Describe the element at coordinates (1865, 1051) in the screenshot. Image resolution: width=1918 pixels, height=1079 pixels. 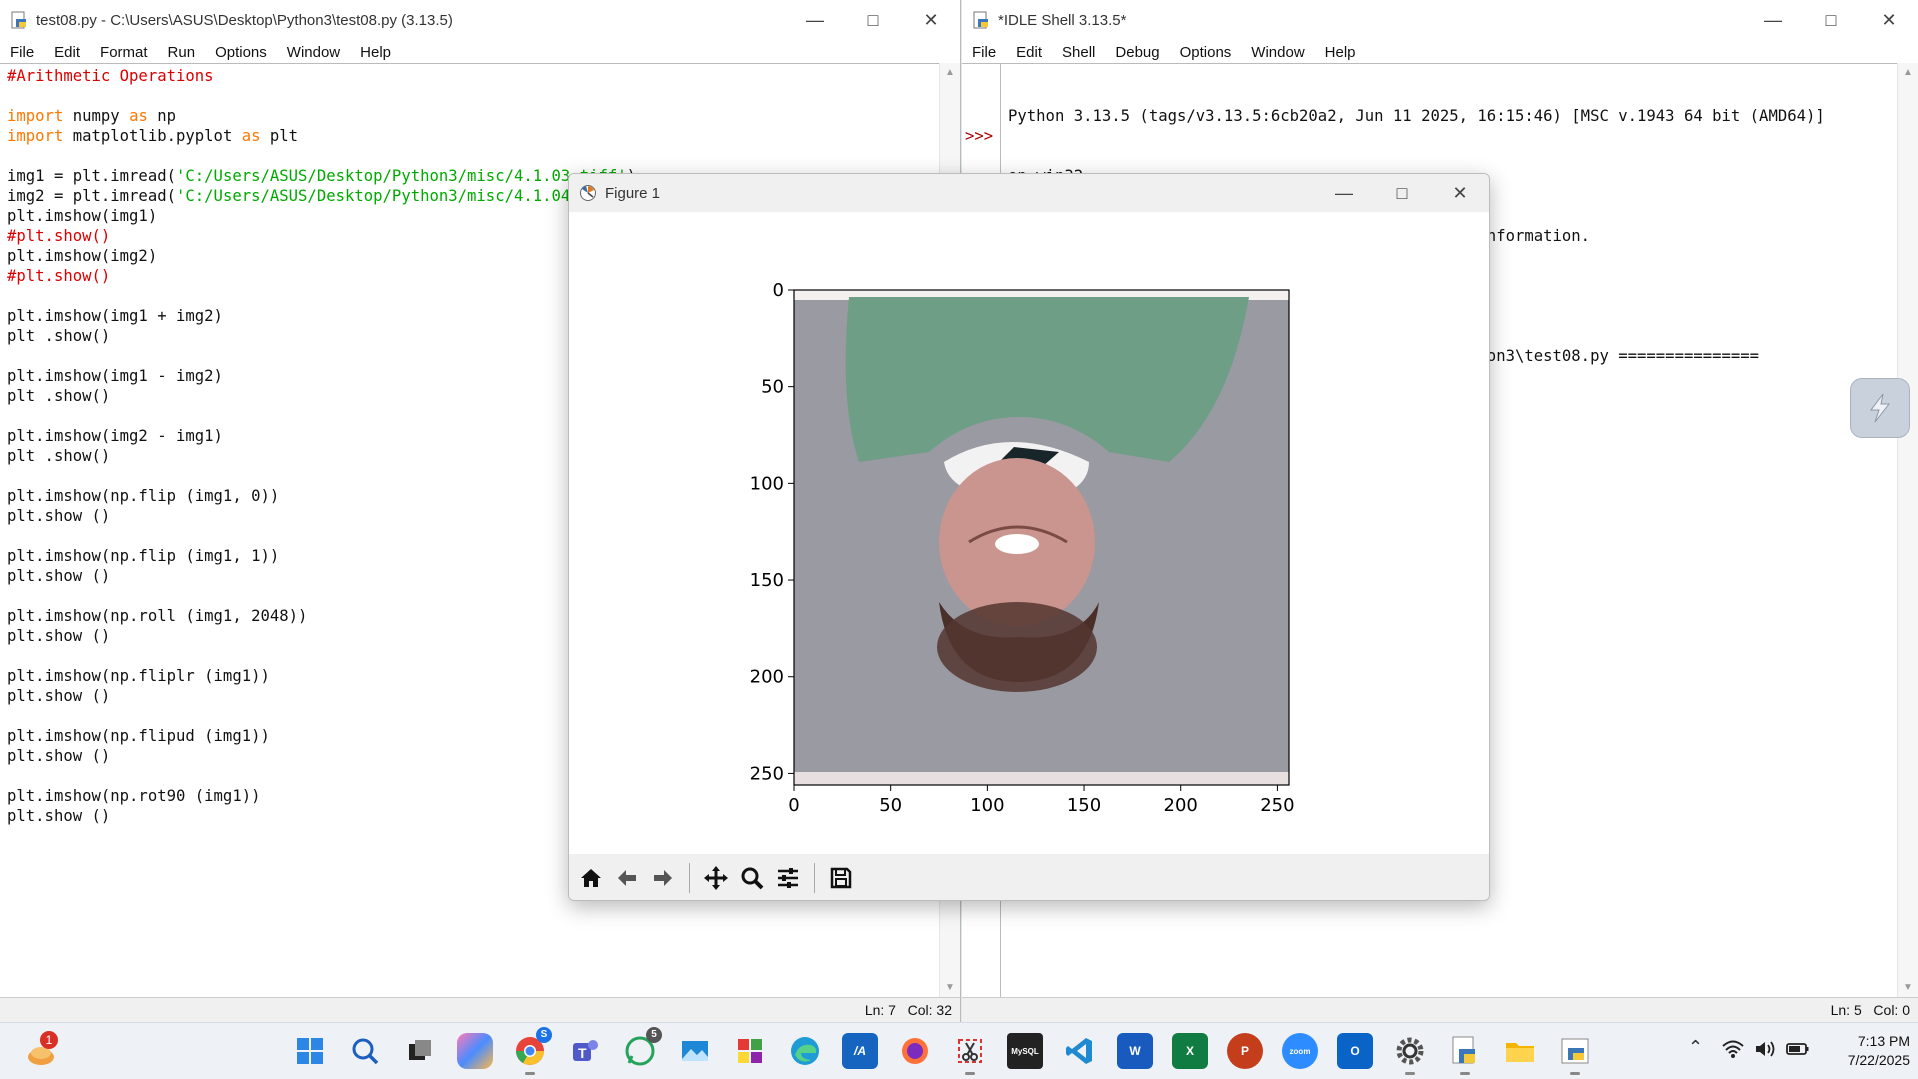
I see `clock: 7:13 PM 7/22/2025` at that location.